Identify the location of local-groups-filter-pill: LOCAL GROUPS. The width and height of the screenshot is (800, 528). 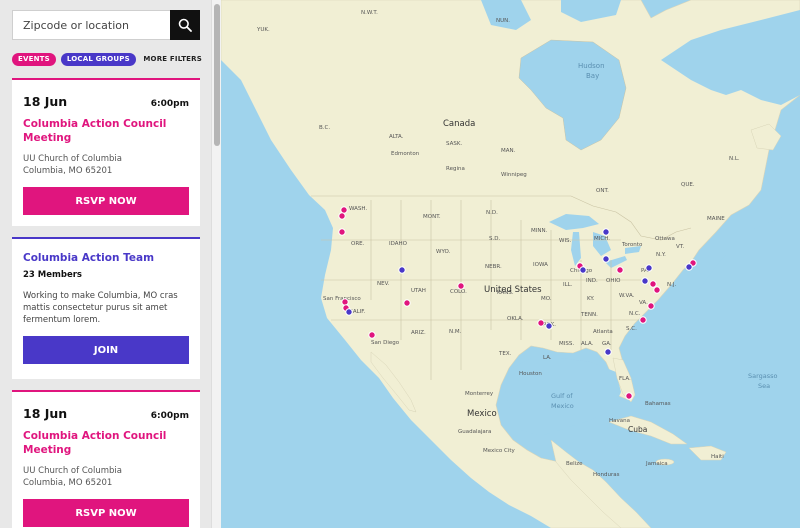
(98, 59).